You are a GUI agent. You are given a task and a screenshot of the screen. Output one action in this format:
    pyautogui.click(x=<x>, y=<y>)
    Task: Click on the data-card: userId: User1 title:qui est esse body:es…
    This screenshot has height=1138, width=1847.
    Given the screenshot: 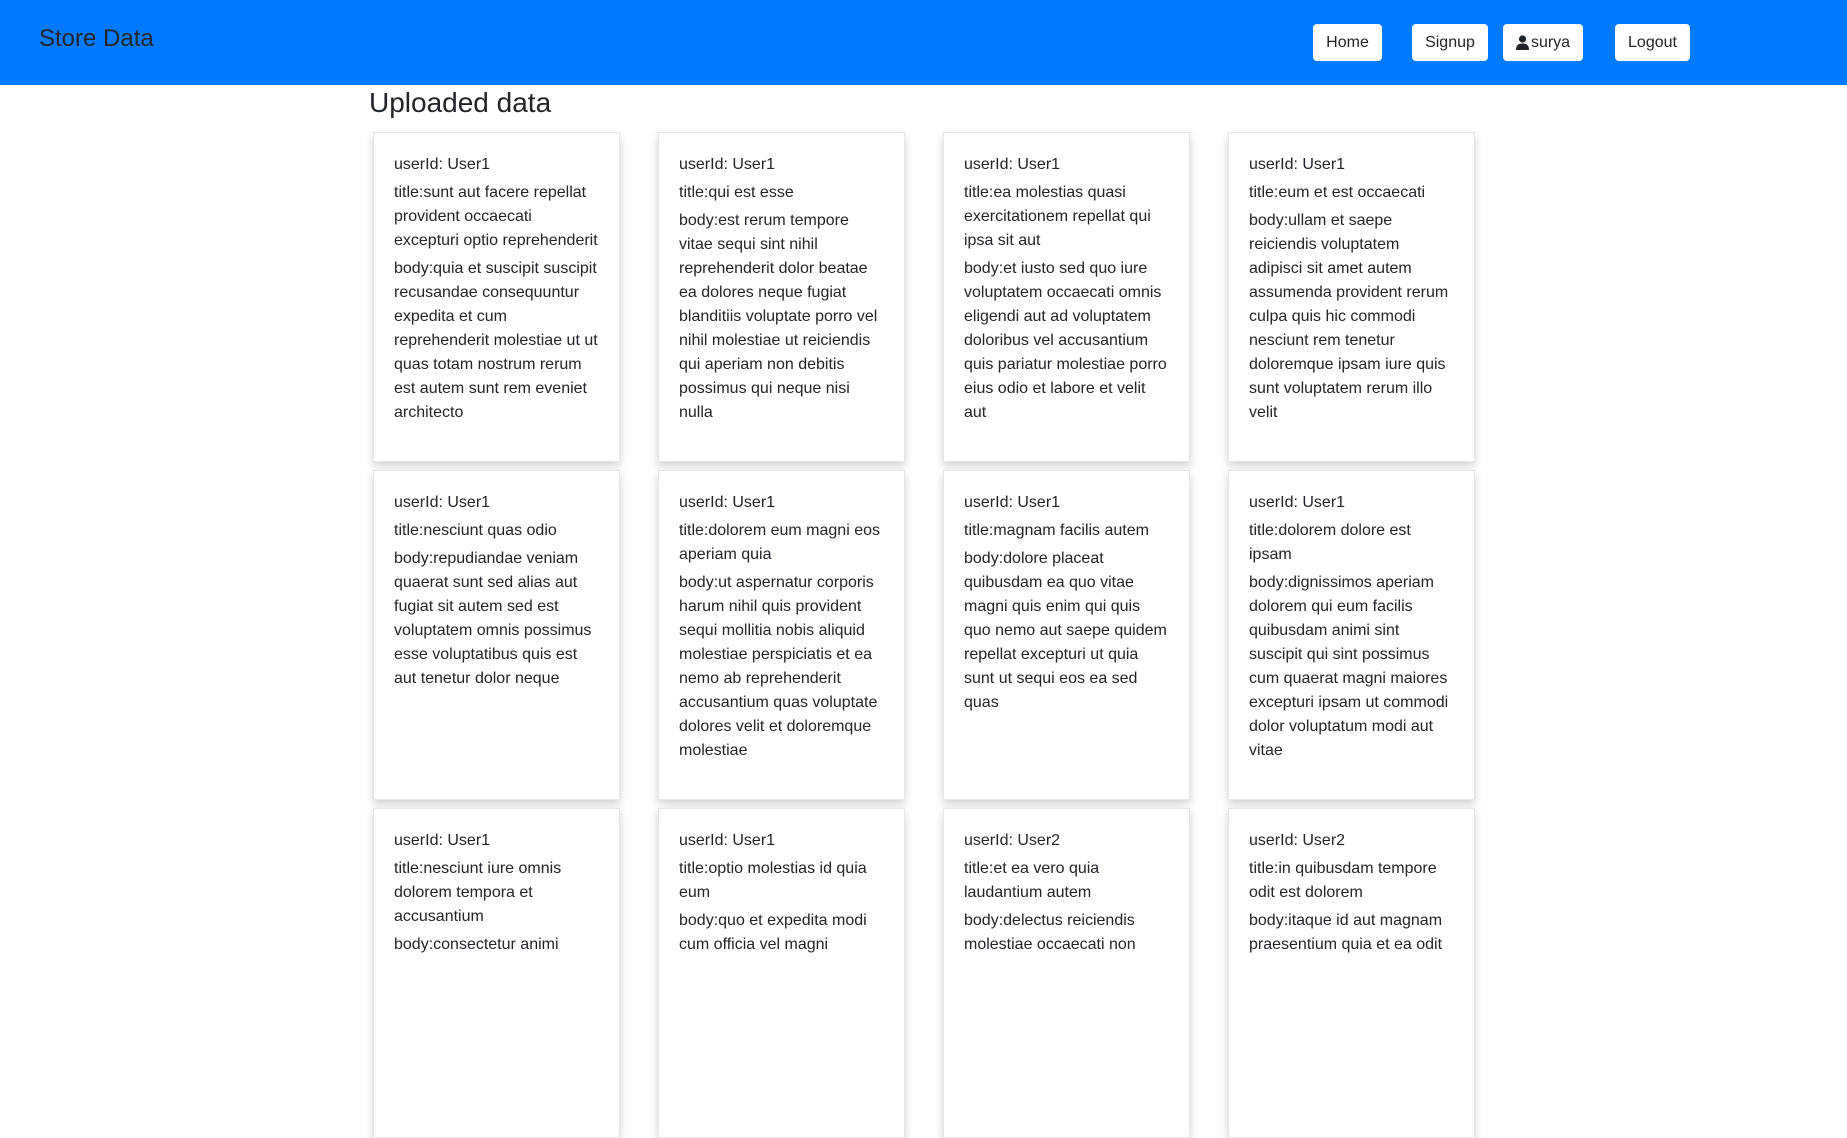 What is the action you would take?
    pyautogui.click(x=781, y=297)
    